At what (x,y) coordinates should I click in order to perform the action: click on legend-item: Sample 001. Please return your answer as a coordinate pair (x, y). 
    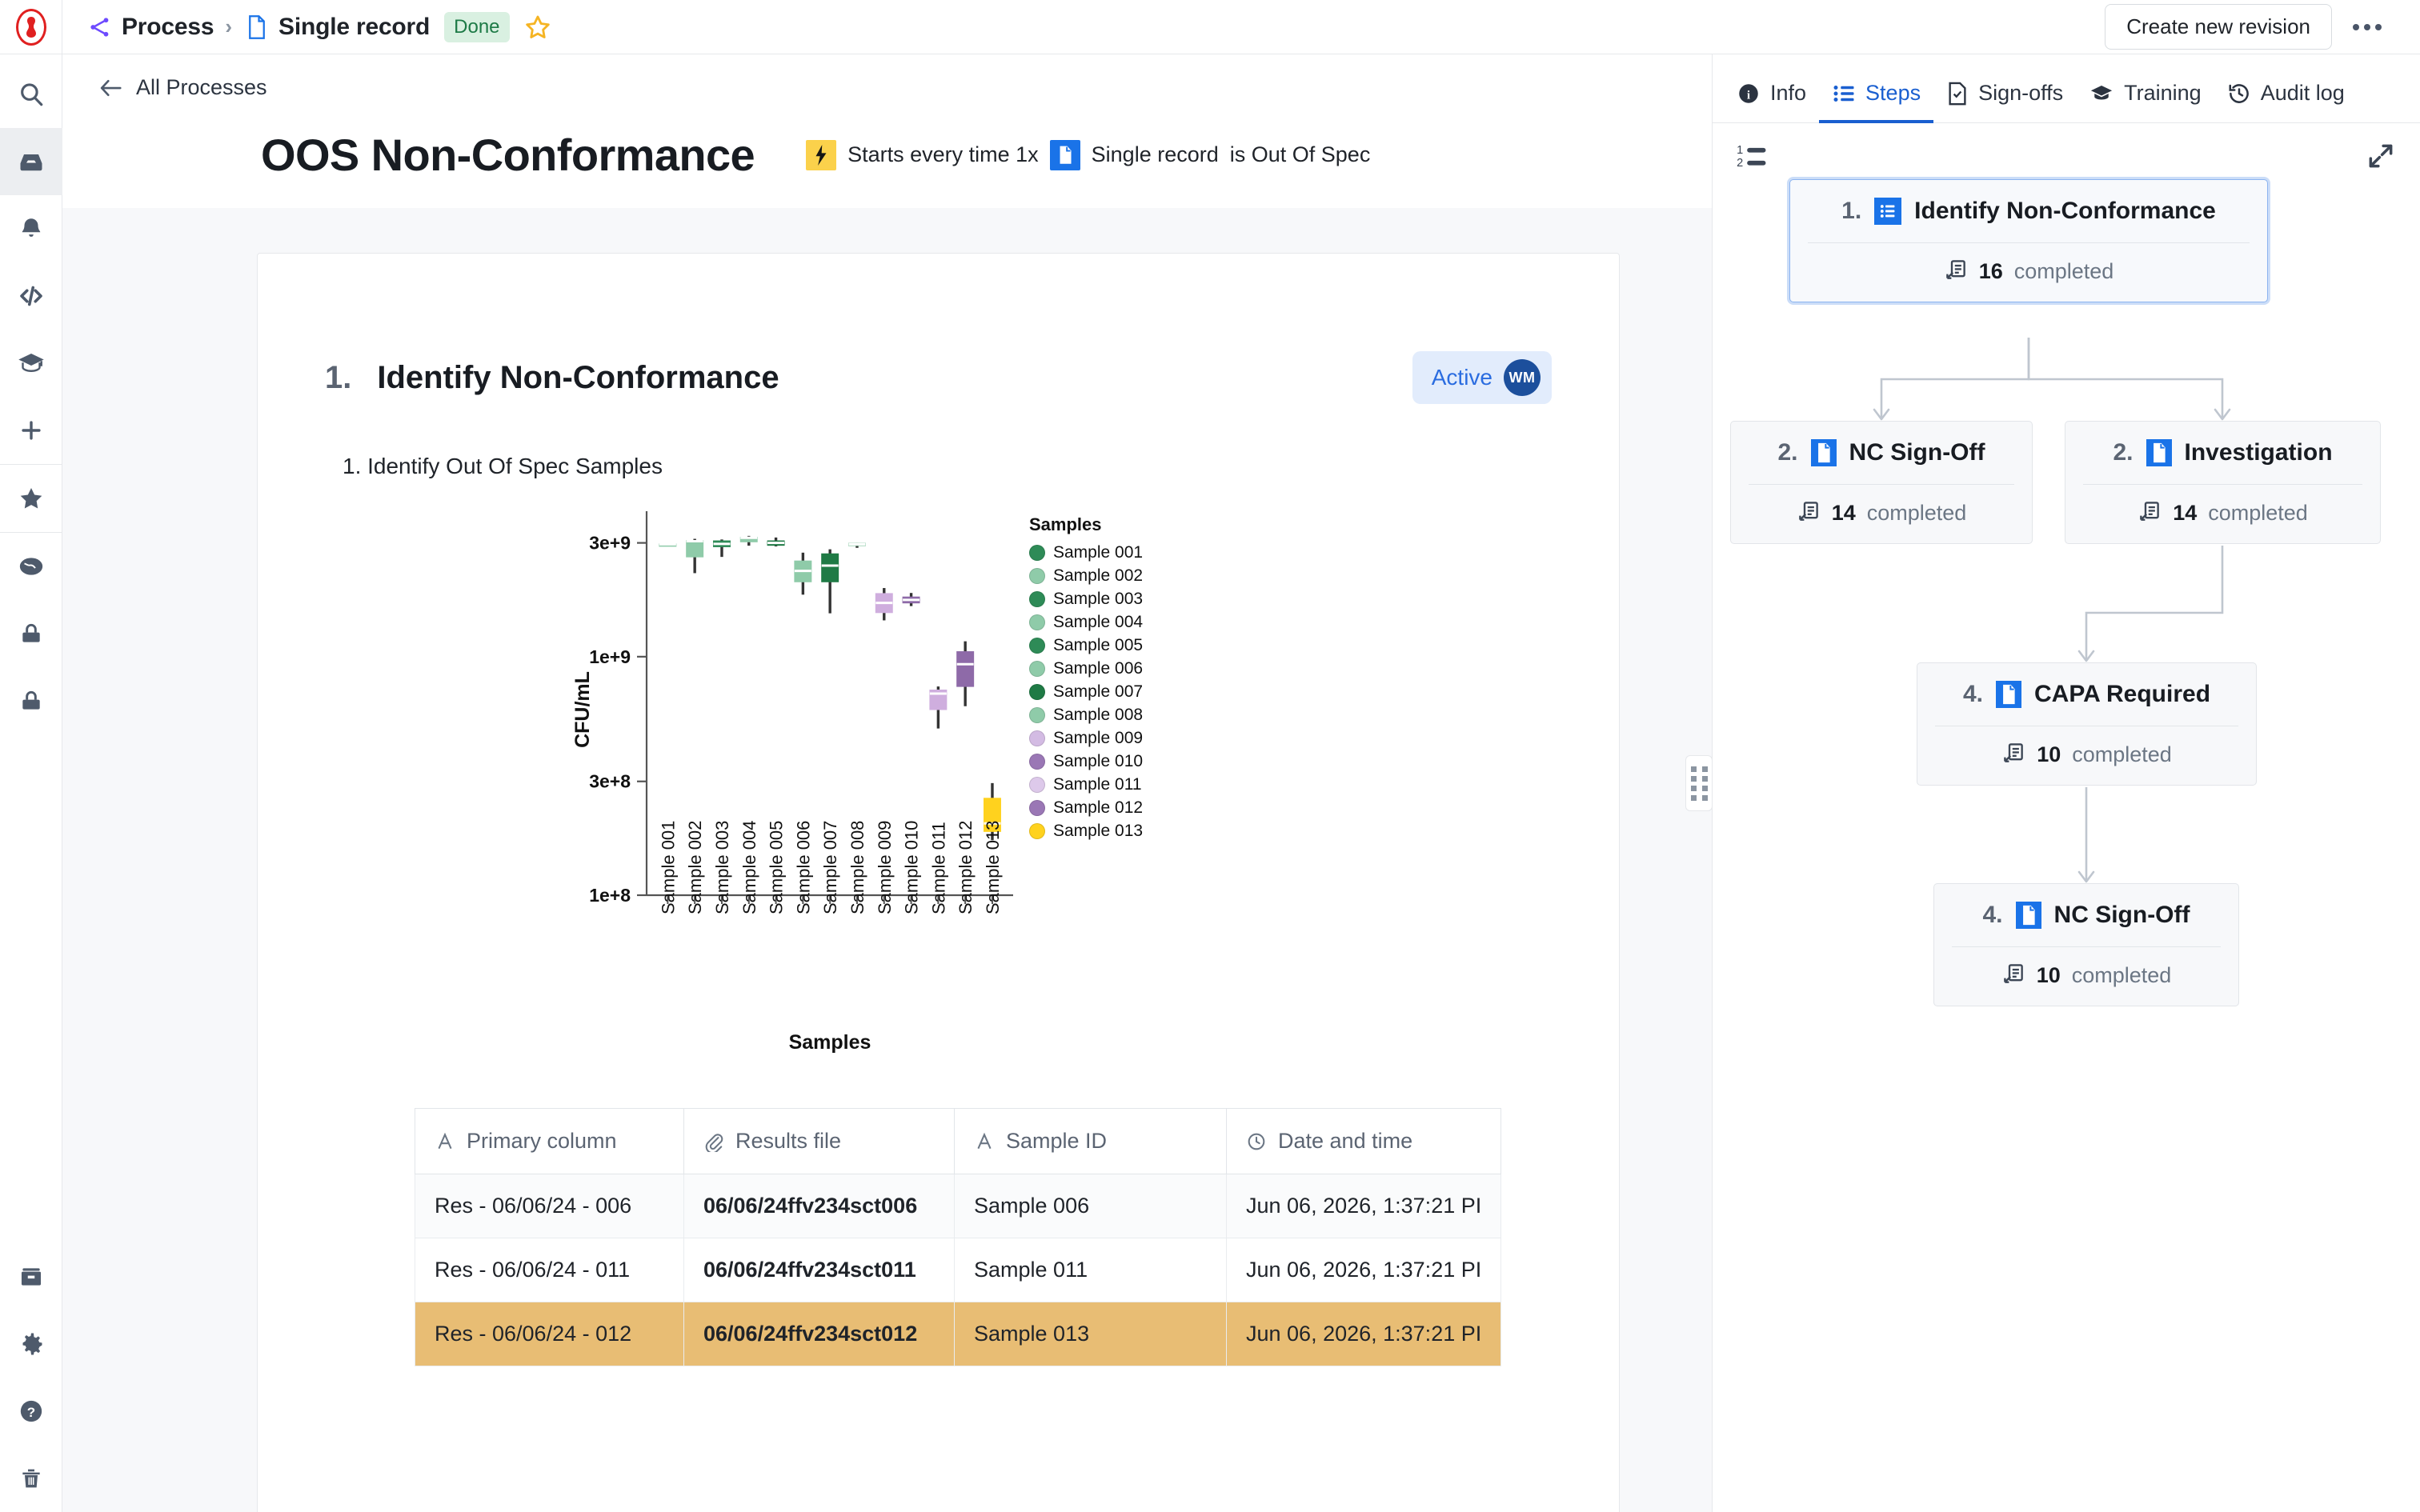
    Looking at the image, I should click on (1086, 552).